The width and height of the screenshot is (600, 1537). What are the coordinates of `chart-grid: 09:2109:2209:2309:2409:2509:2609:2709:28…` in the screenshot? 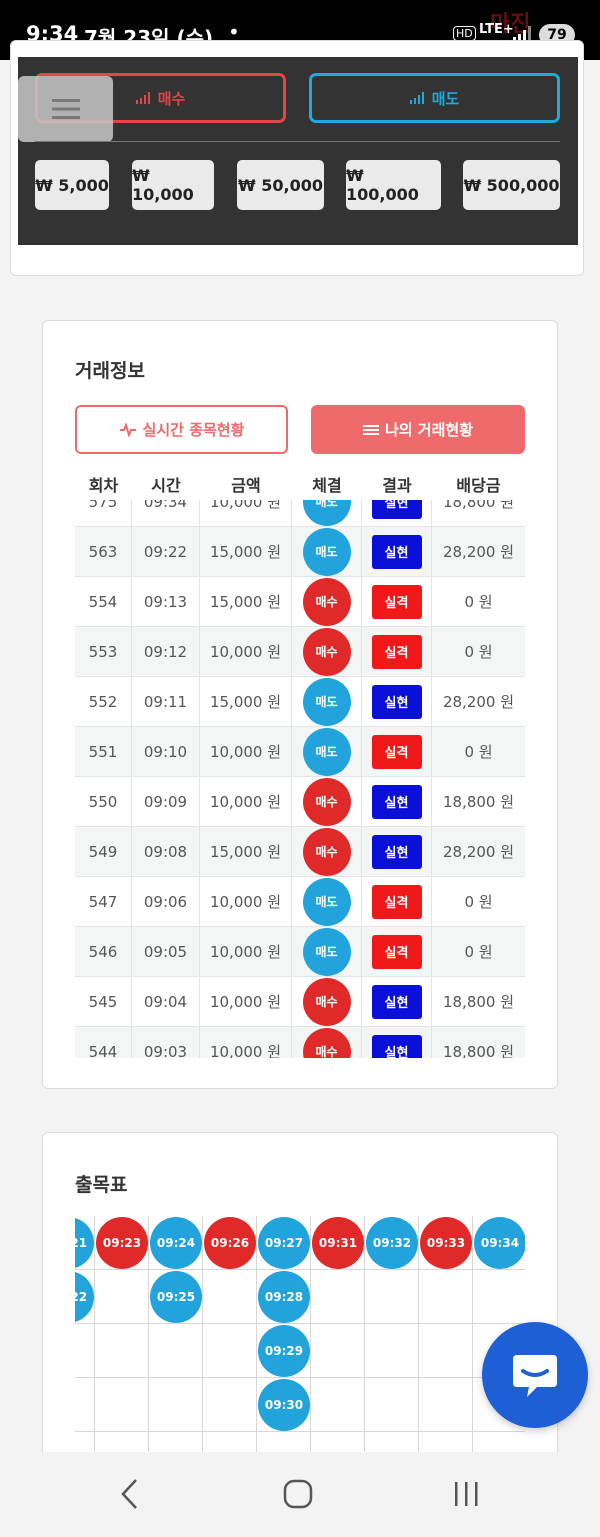 It's located at (300, 1334).